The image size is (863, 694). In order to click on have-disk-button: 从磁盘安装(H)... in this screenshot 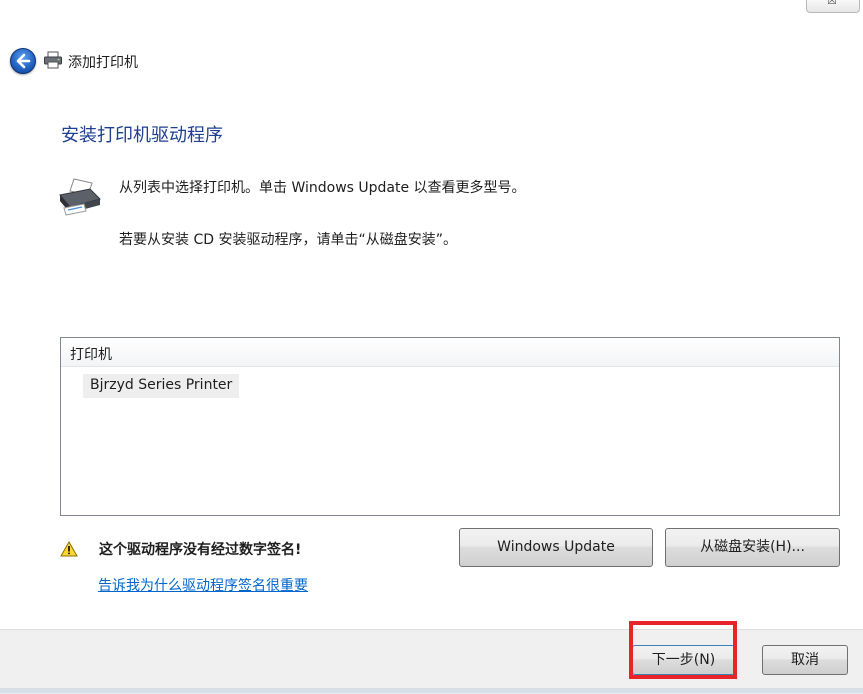, I will do `click(752, 547)`.